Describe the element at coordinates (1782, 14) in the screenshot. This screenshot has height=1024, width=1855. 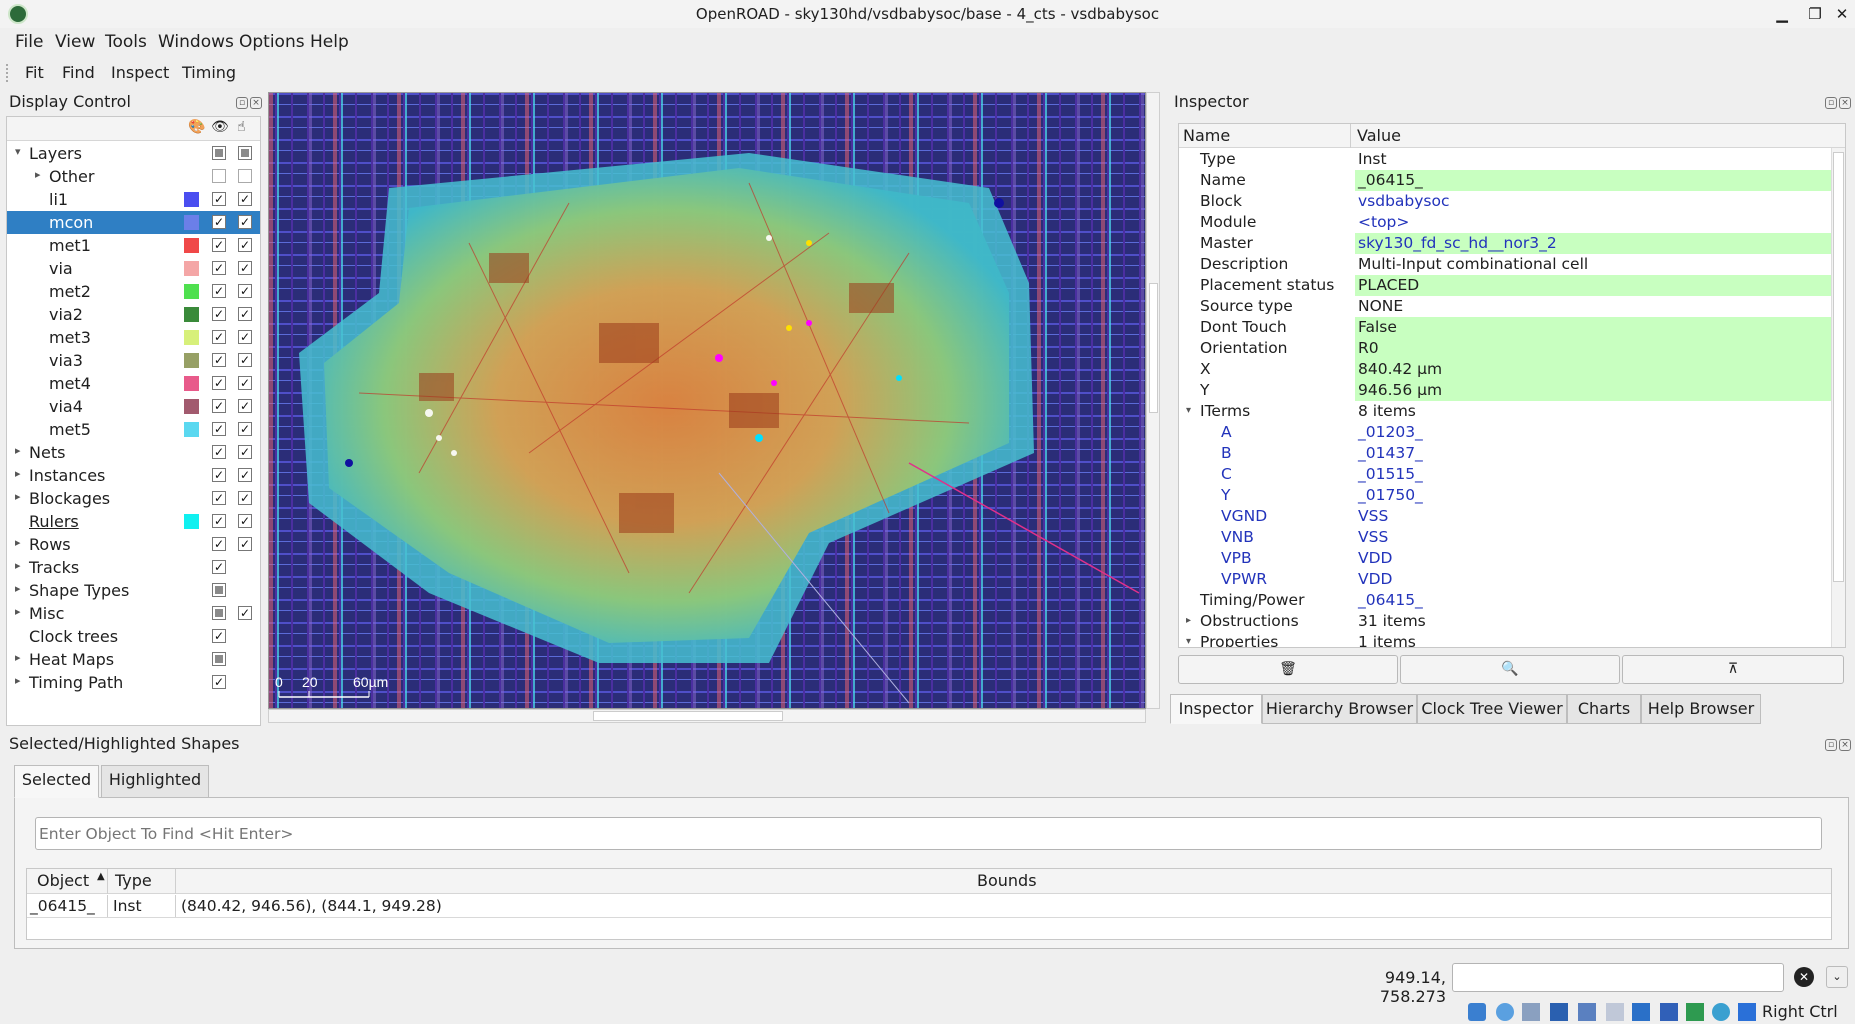
I see `minimize-icon: ▁` at that location.